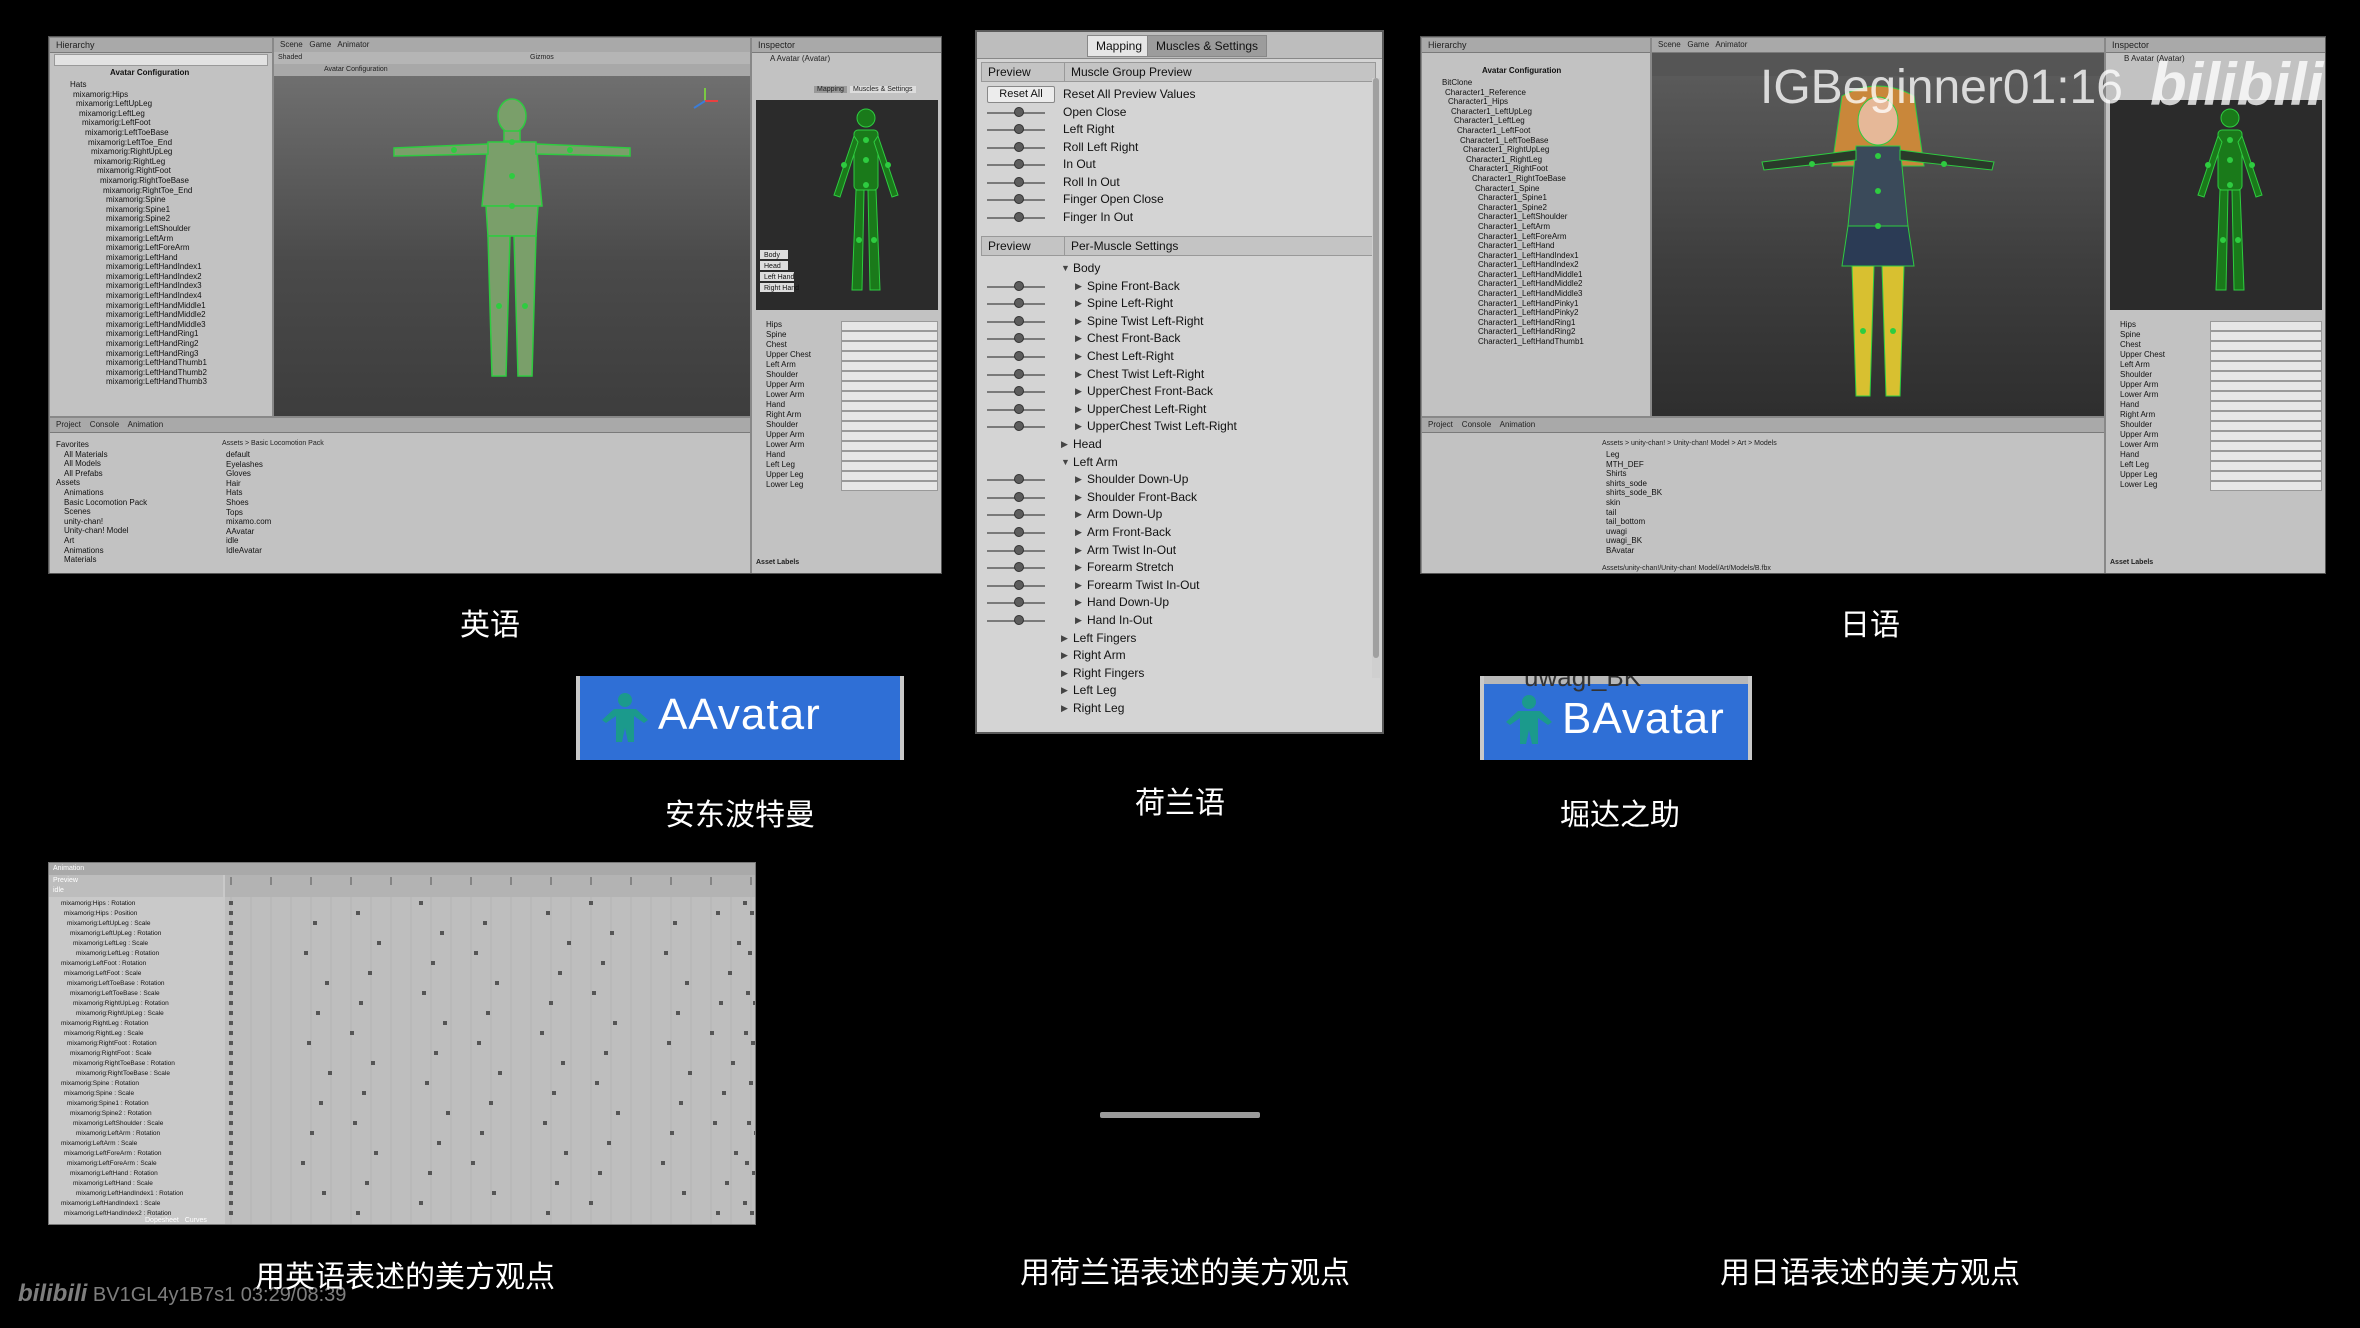  Describe the element at coordinates (1178, 462) in the screenshot. I see `per-muscle-row: ▼ Left Arm` at that location.